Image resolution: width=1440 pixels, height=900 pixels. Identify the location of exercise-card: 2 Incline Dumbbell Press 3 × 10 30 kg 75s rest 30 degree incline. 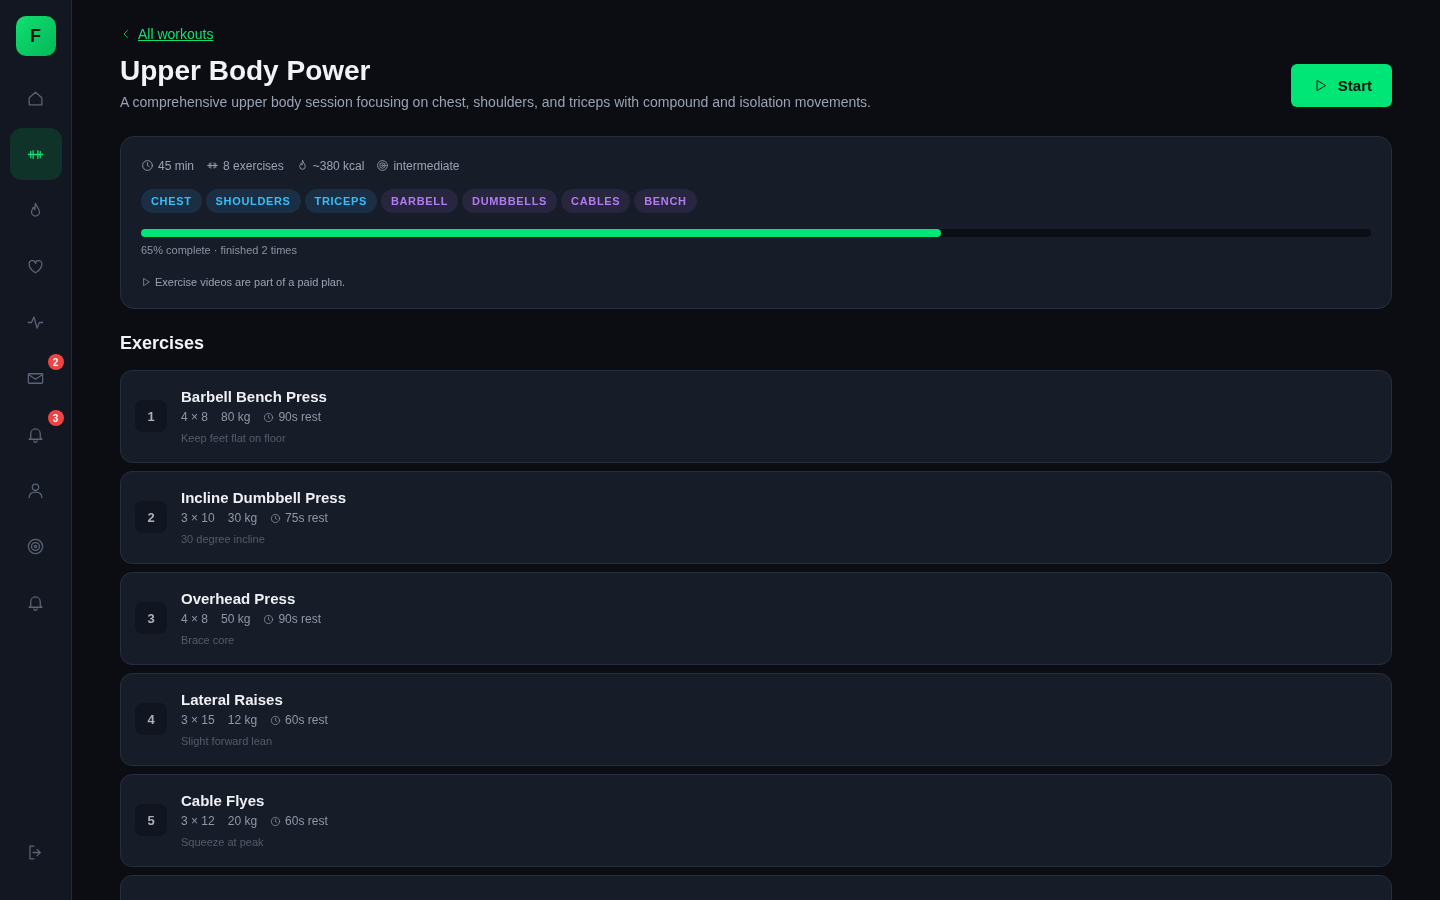
(756, 517).